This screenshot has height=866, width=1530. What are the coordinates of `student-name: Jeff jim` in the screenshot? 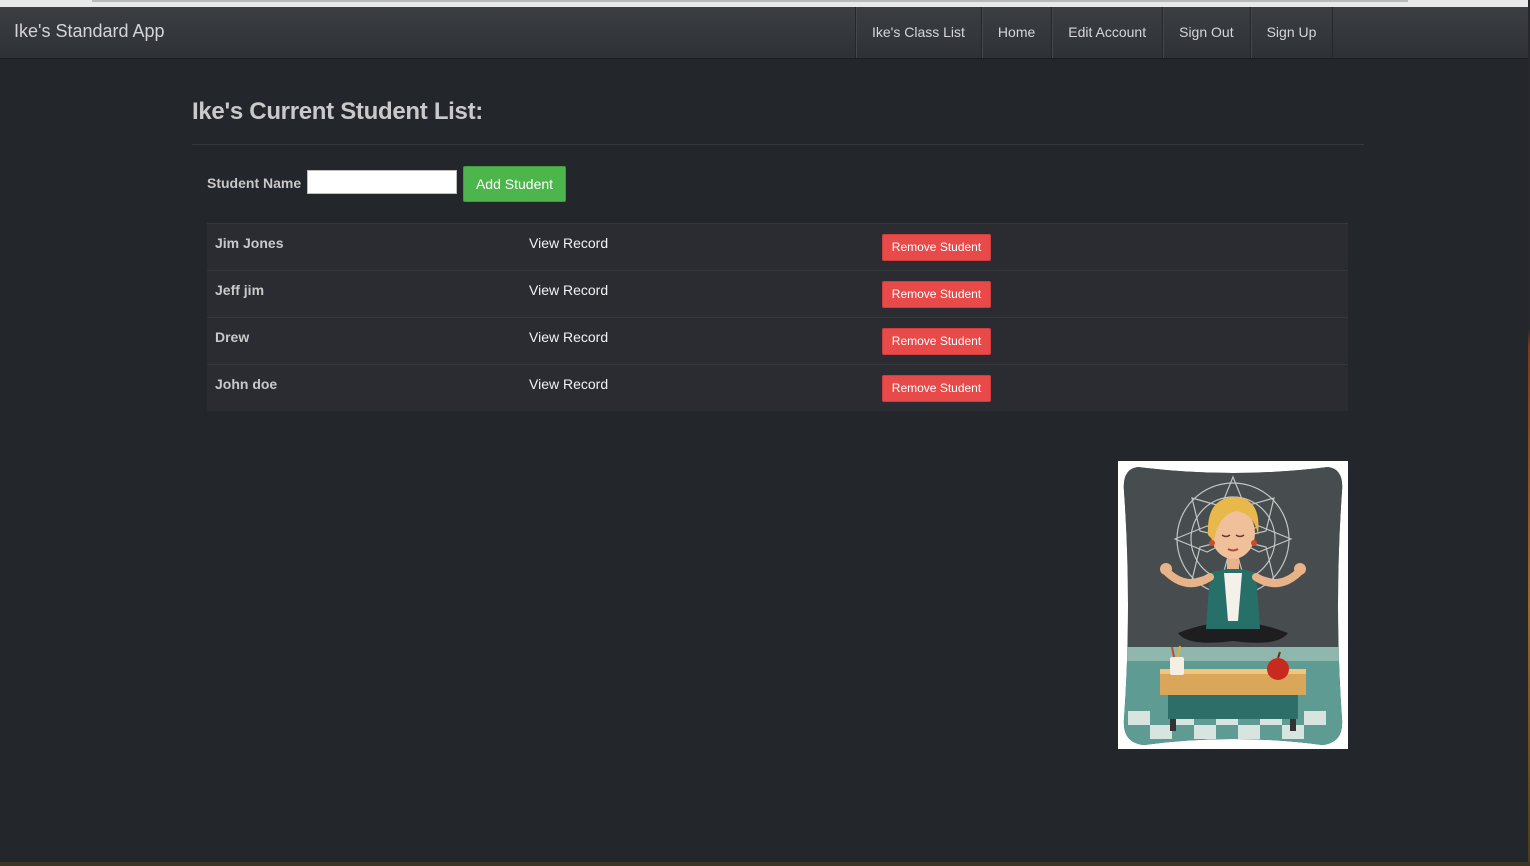 It's located at (240, 290).